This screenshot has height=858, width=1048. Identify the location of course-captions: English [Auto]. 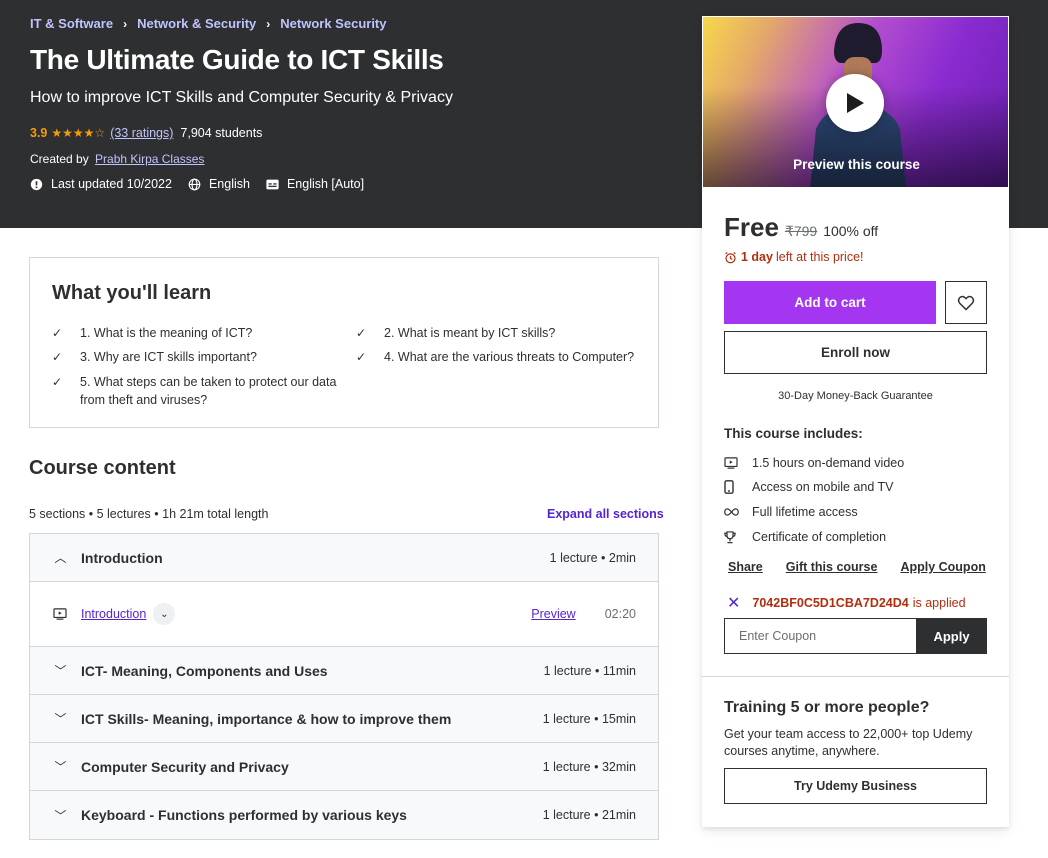
(315, 184).